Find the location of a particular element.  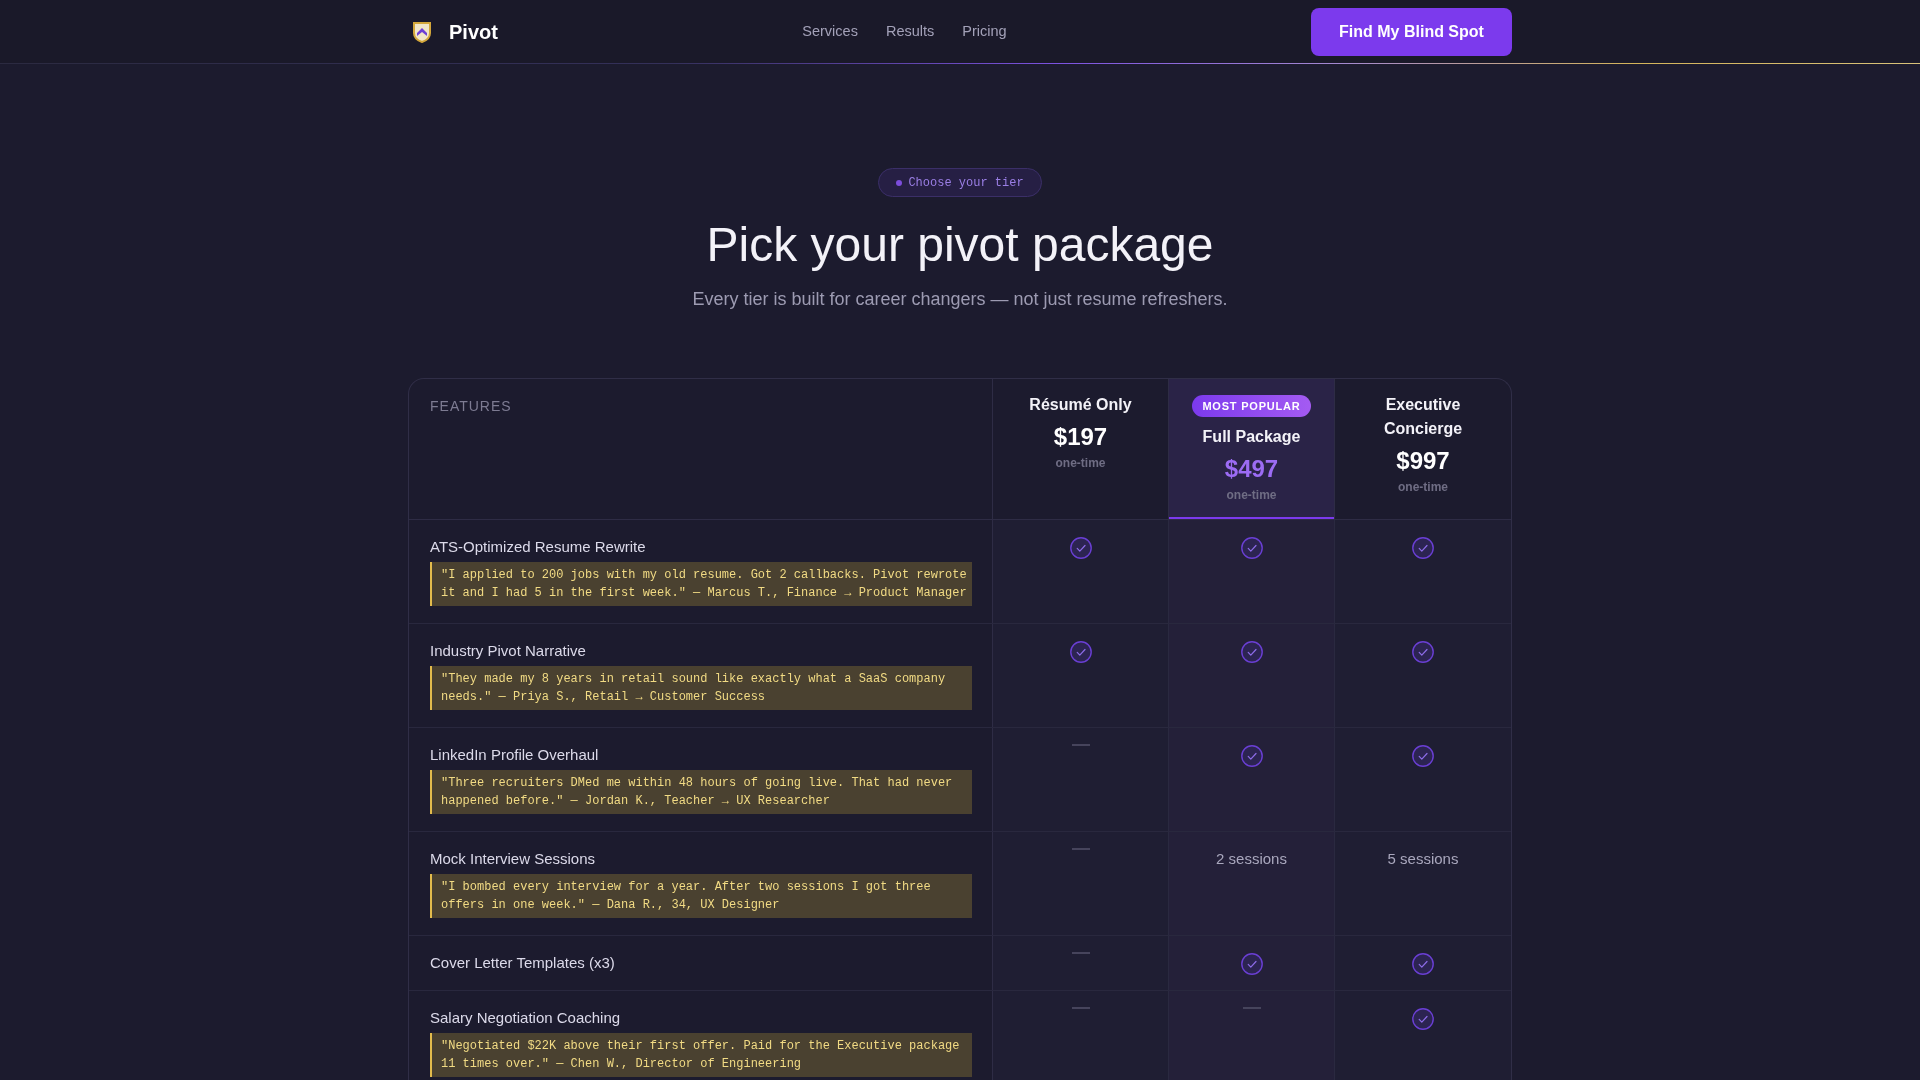

eyebrow-text: Choose your tier is located at coordinates (966, 183).